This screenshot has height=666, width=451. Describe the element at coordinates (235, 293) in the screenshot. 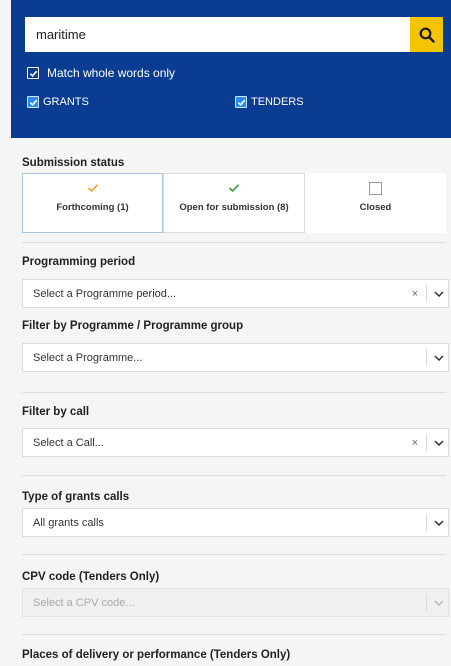

I see `programming-period-select: Select a Programme period... ×` at that location.